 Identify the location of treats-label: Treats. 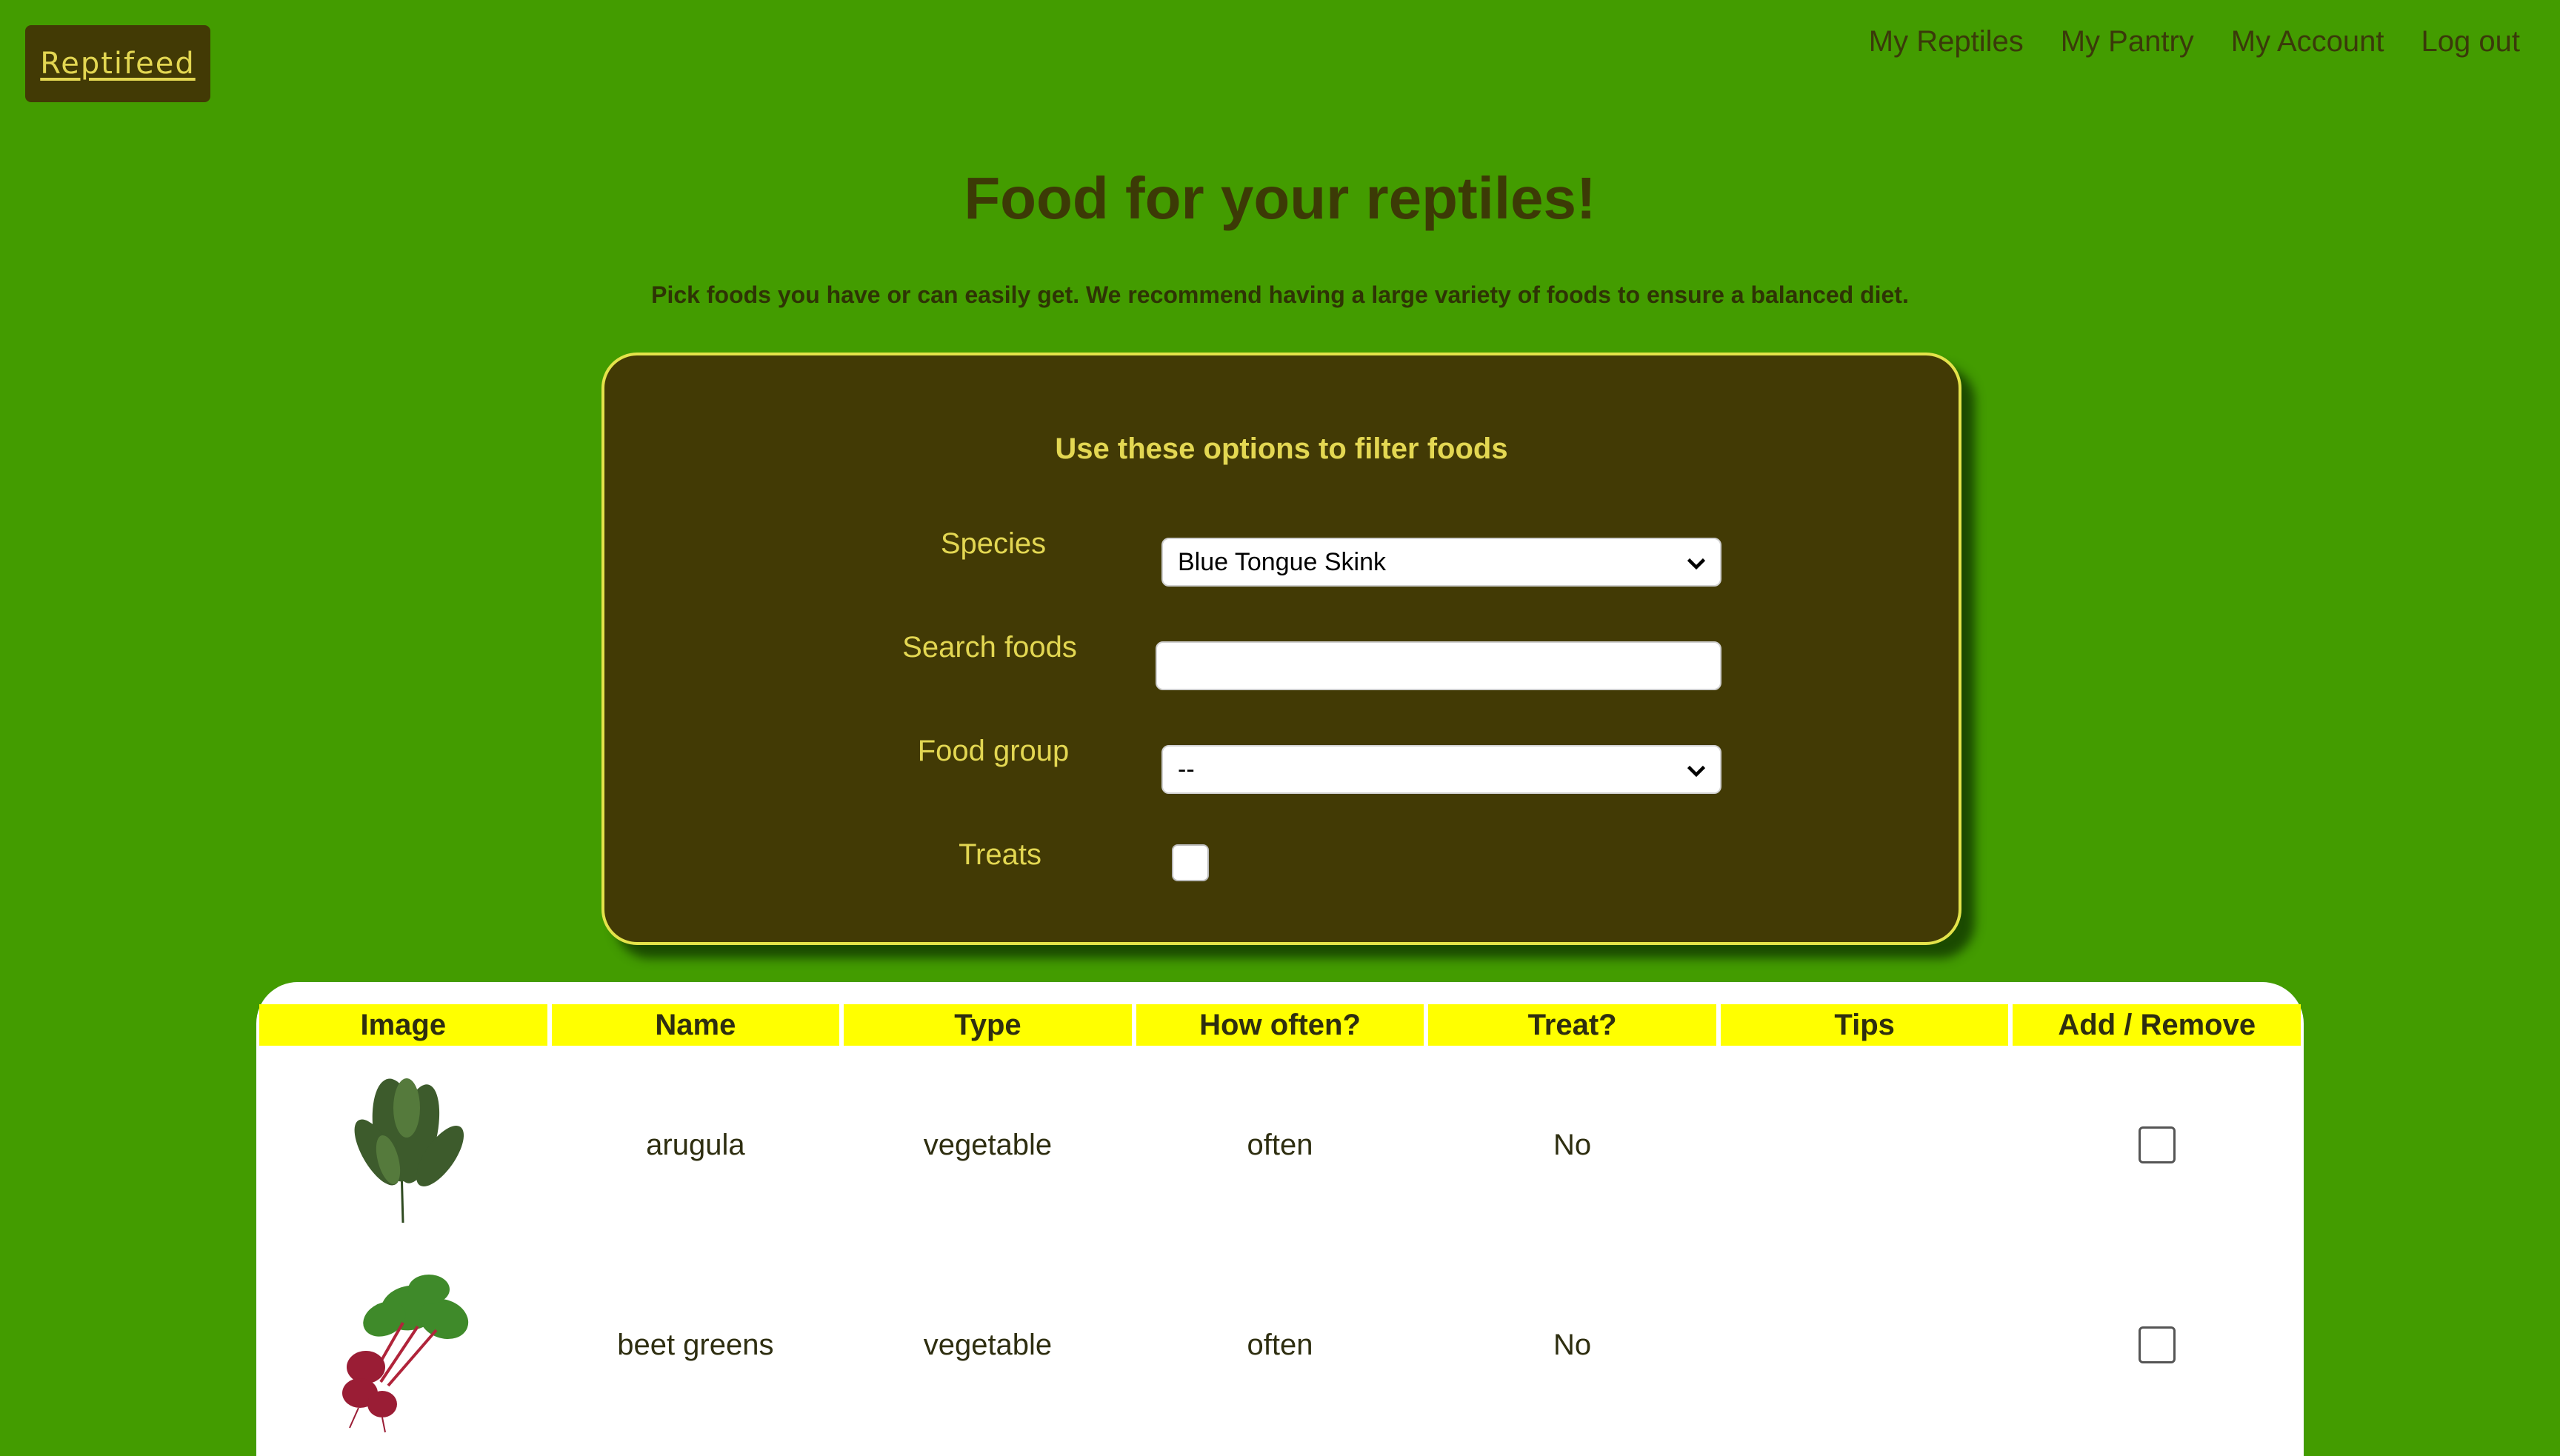
(1000, 854).